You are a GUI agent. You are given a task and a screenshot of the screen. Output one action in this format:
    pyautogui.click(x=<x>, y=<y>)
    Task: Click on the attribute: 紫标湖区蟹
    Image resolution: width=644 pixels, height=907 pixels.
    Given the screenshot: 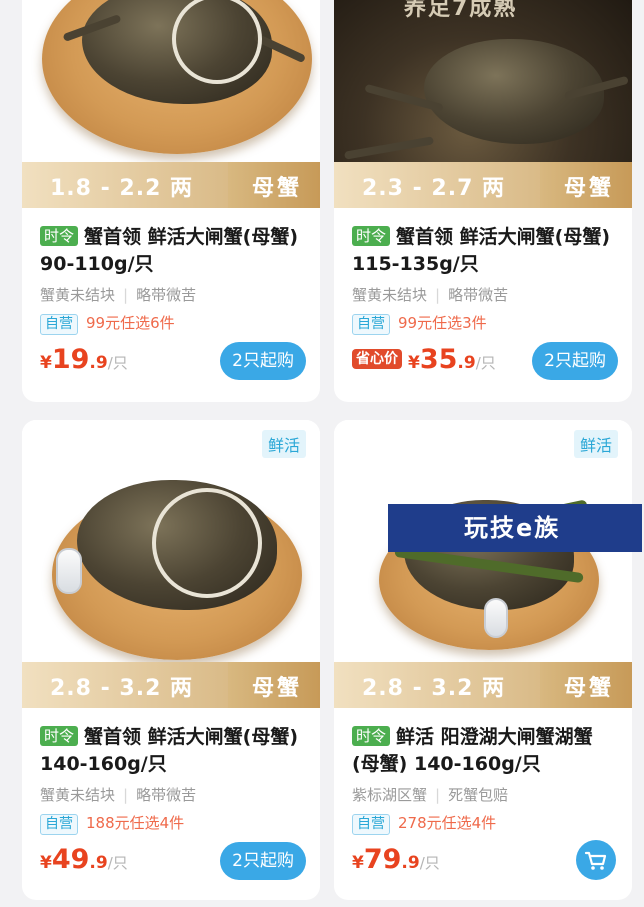 What is the action you would take?
    pyautogui.click(x=390, y=795)
    